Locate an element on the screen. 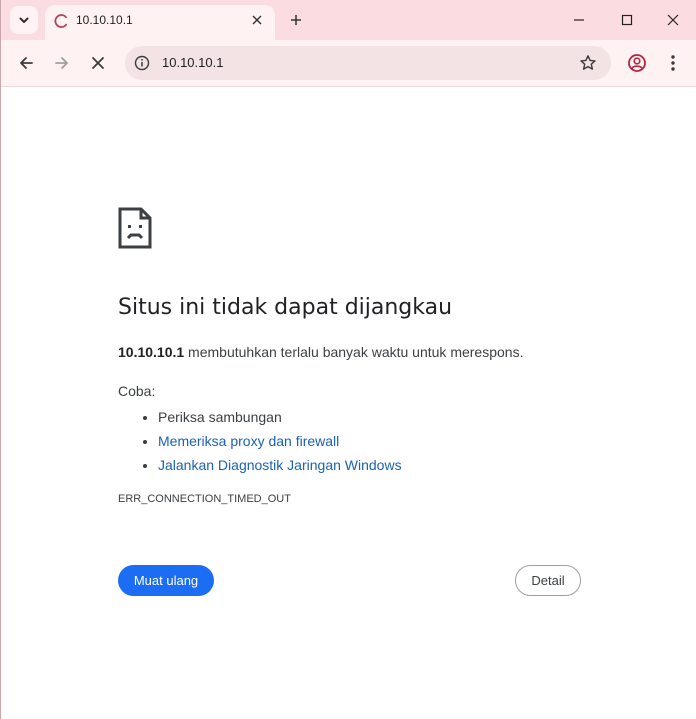  chevron-down-icon is located at coordinates (24, 20).